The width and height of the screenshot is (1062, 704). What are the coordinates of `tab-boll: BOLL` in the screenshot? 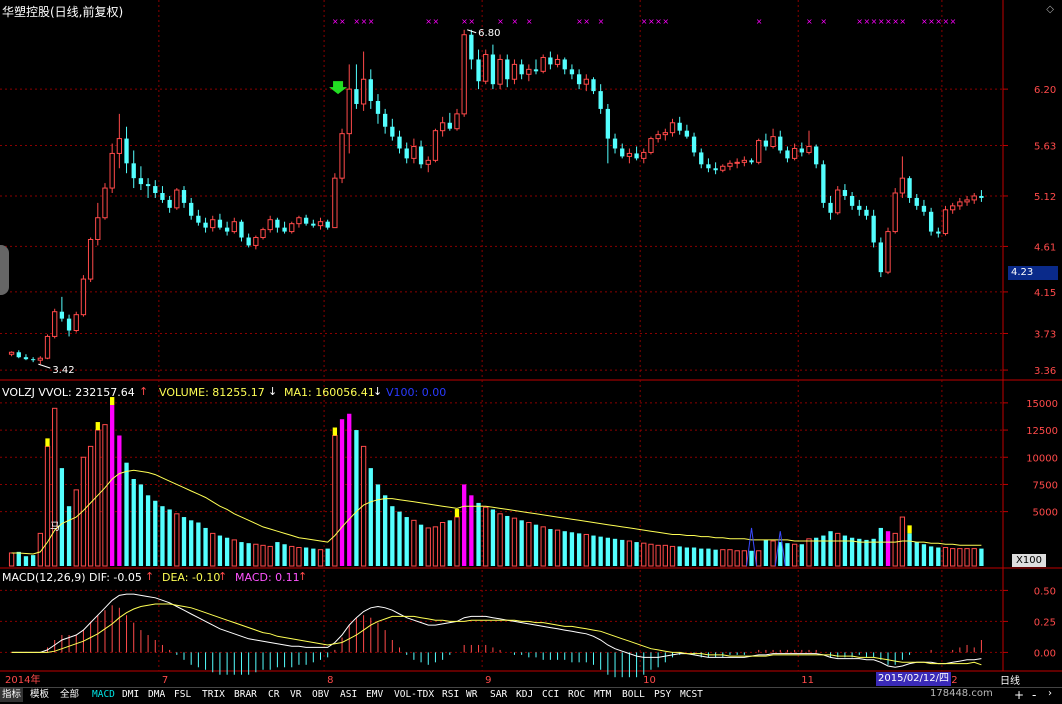 It's located at (633, 695).